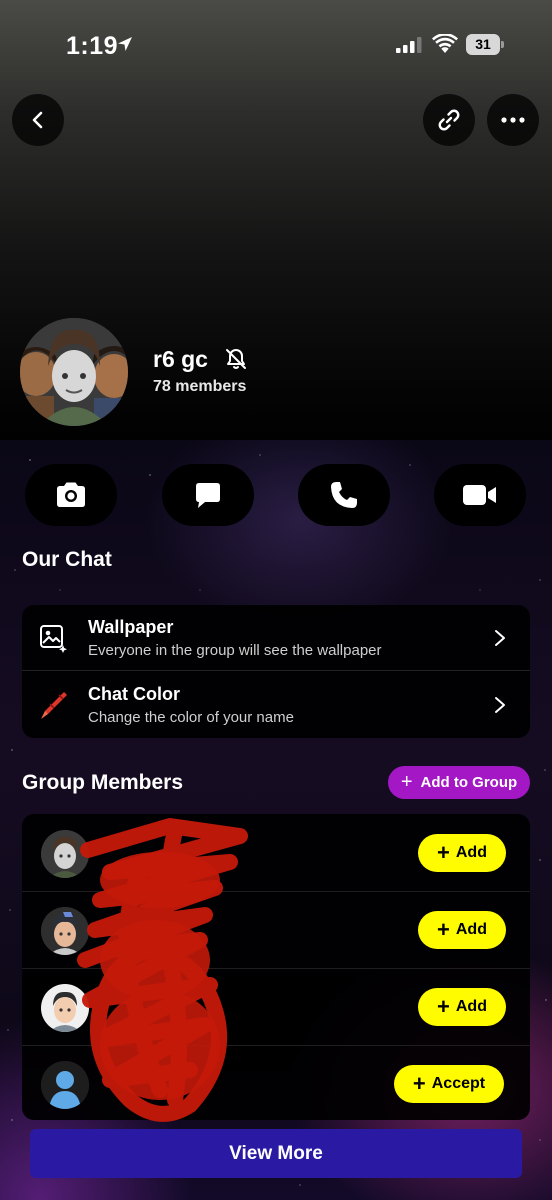  What do you see at coordinates (191, 717) in the screenshot?
I see `chat-color-subtitle: Change the color of your name` at bounding box center [191, 717].